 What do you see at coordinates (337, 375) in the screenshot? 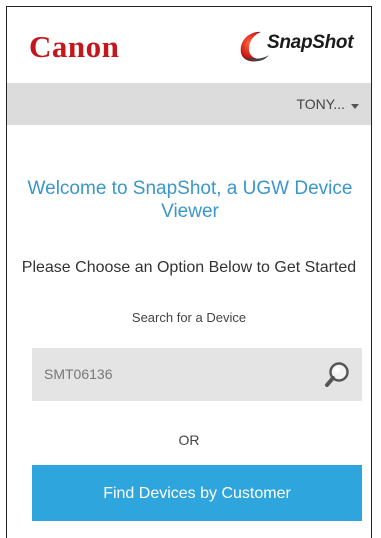
I see `magnifier-icon` at bounding box center [337, 375].